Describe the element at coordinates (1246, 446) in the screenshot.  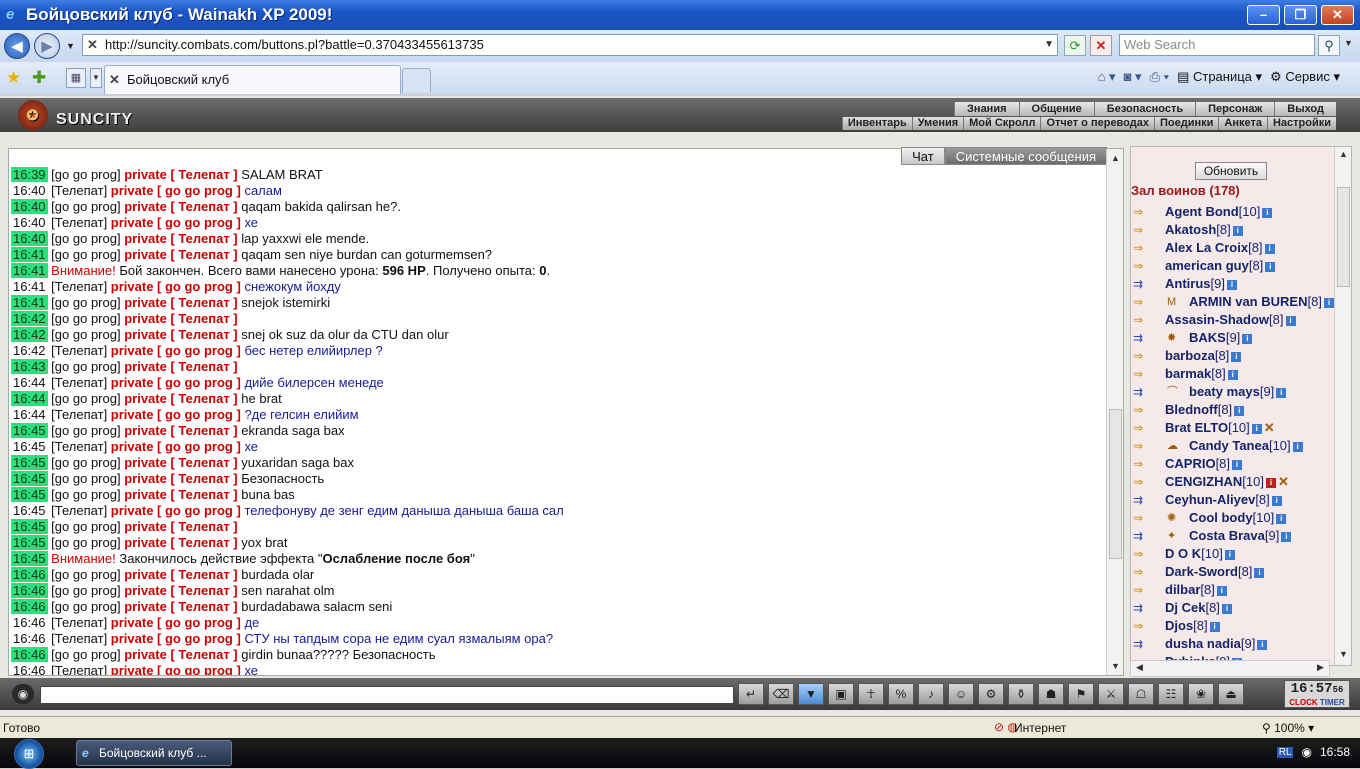
I see `player-name: Candy Tanea[10] i` at that location.